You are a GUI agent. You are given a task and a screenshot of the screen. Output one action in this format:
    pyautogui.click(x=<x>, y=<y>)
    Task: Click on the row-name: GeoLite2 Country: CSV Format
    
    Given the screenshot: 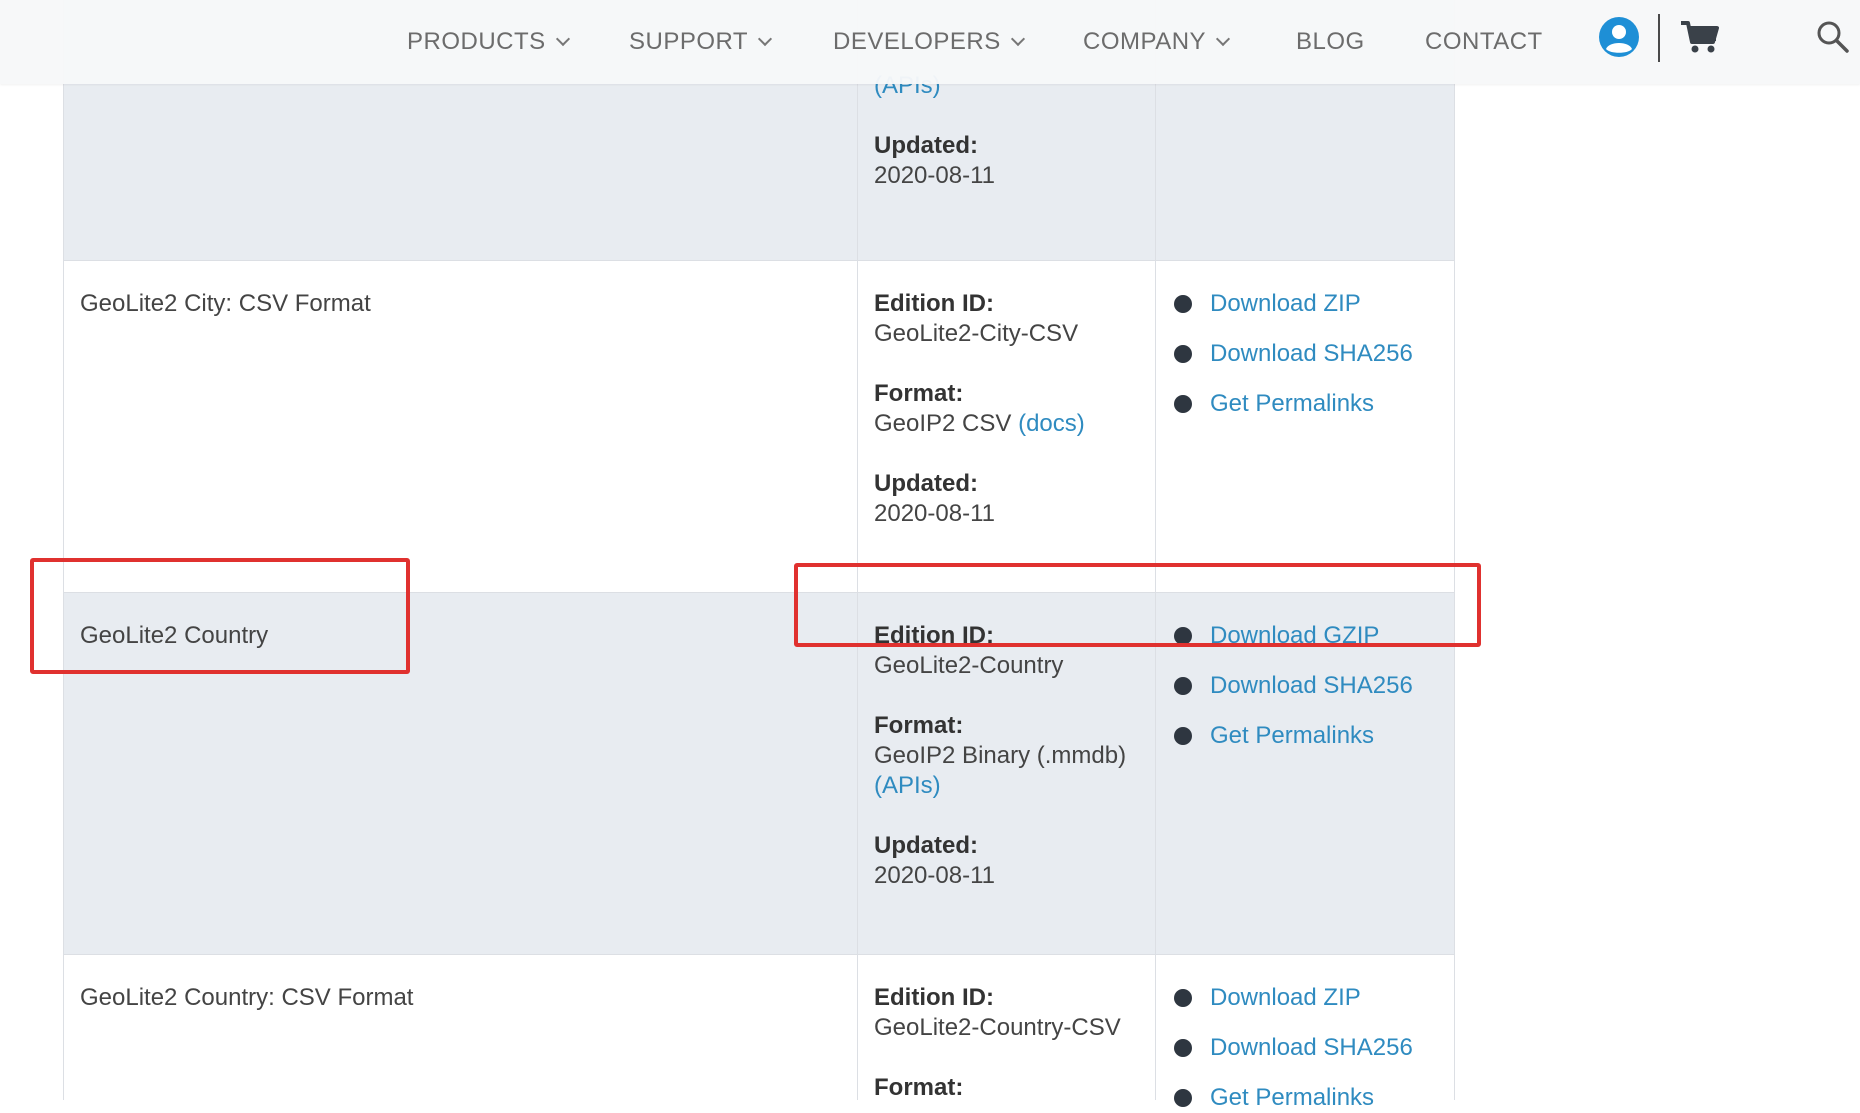 What is the action you would take?
    pyautogui.click(x=247, y=997)
    